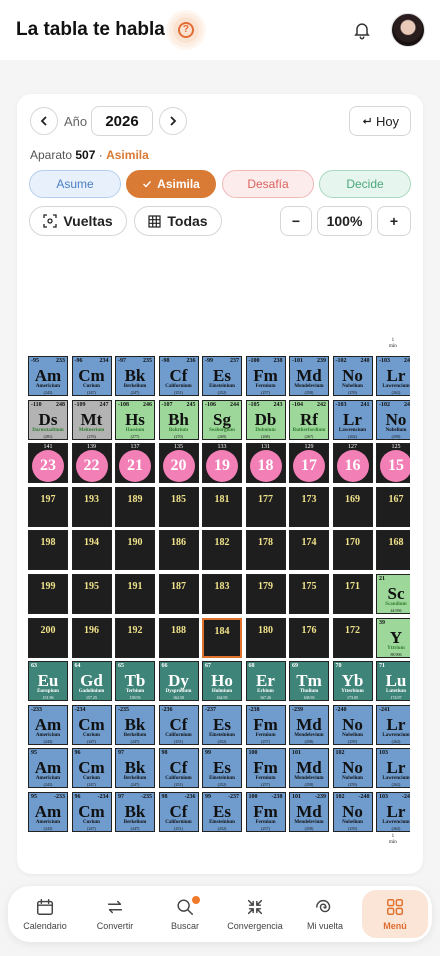 Image resolution: width=440 pixels, height=956 pixels. I want to click on element-cell: -96 234 Cm Curium (247), so click(91, 376).